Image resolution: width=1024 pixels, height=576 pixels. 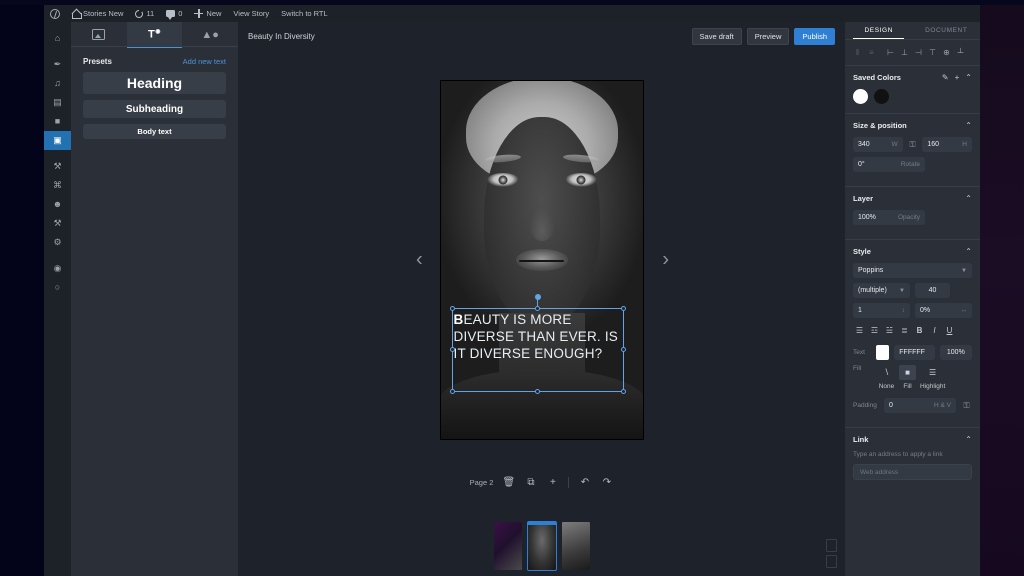 I want to click on bold-button: B, so click(x=919, y=330).